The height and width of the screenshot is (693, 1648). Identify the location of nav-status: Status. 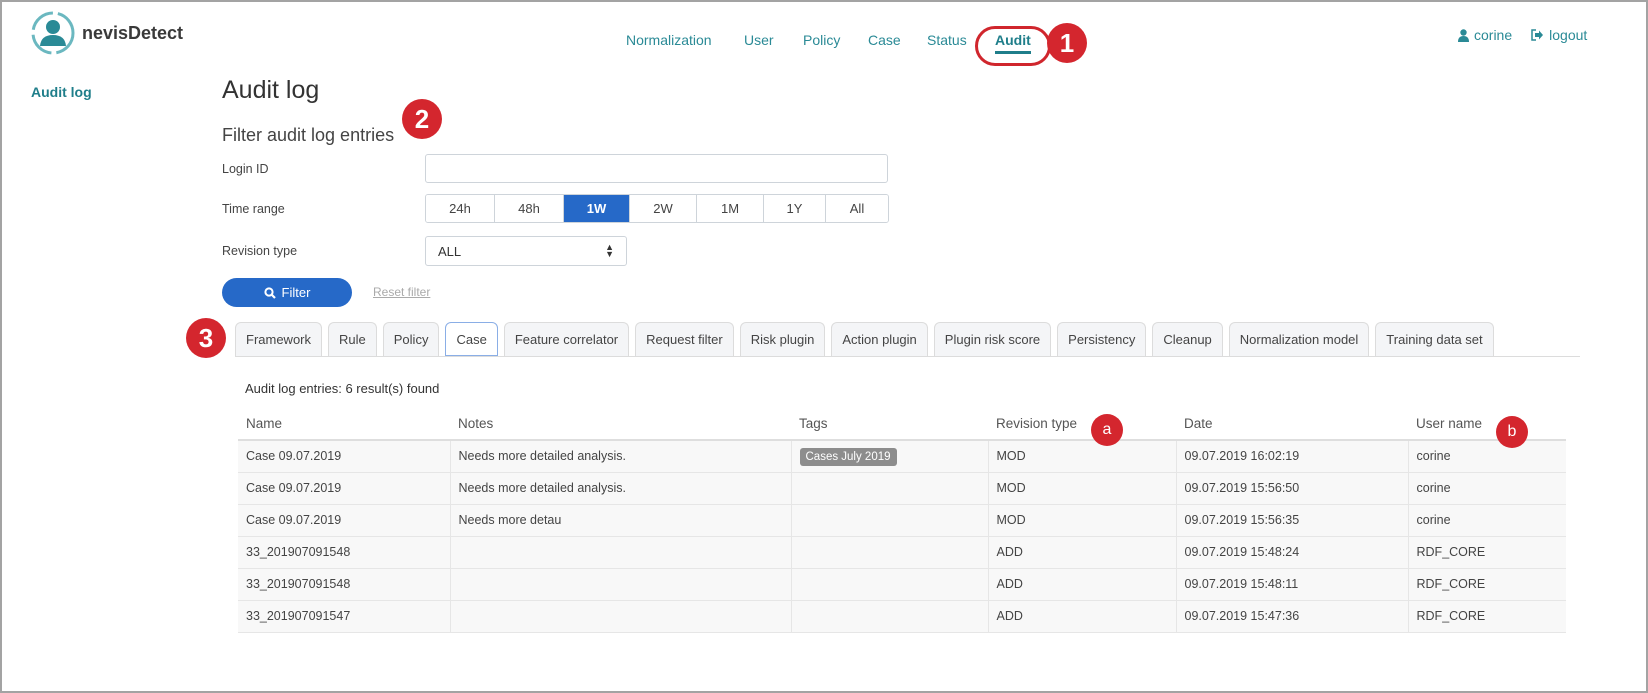
(947, 40).